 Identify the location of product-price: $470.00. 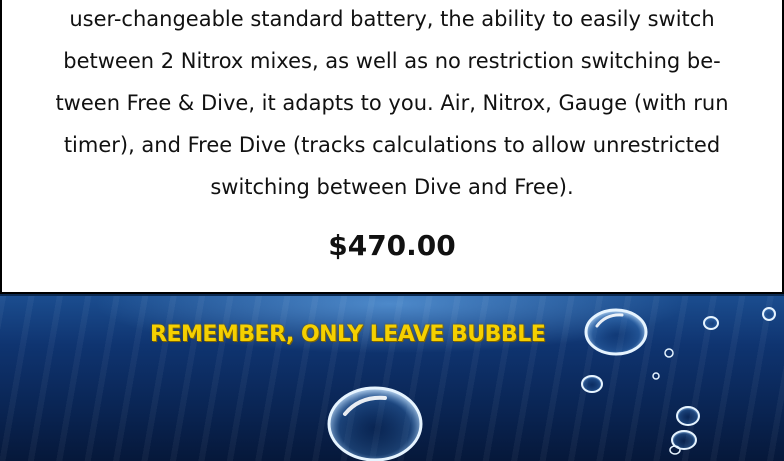
(392, 245).